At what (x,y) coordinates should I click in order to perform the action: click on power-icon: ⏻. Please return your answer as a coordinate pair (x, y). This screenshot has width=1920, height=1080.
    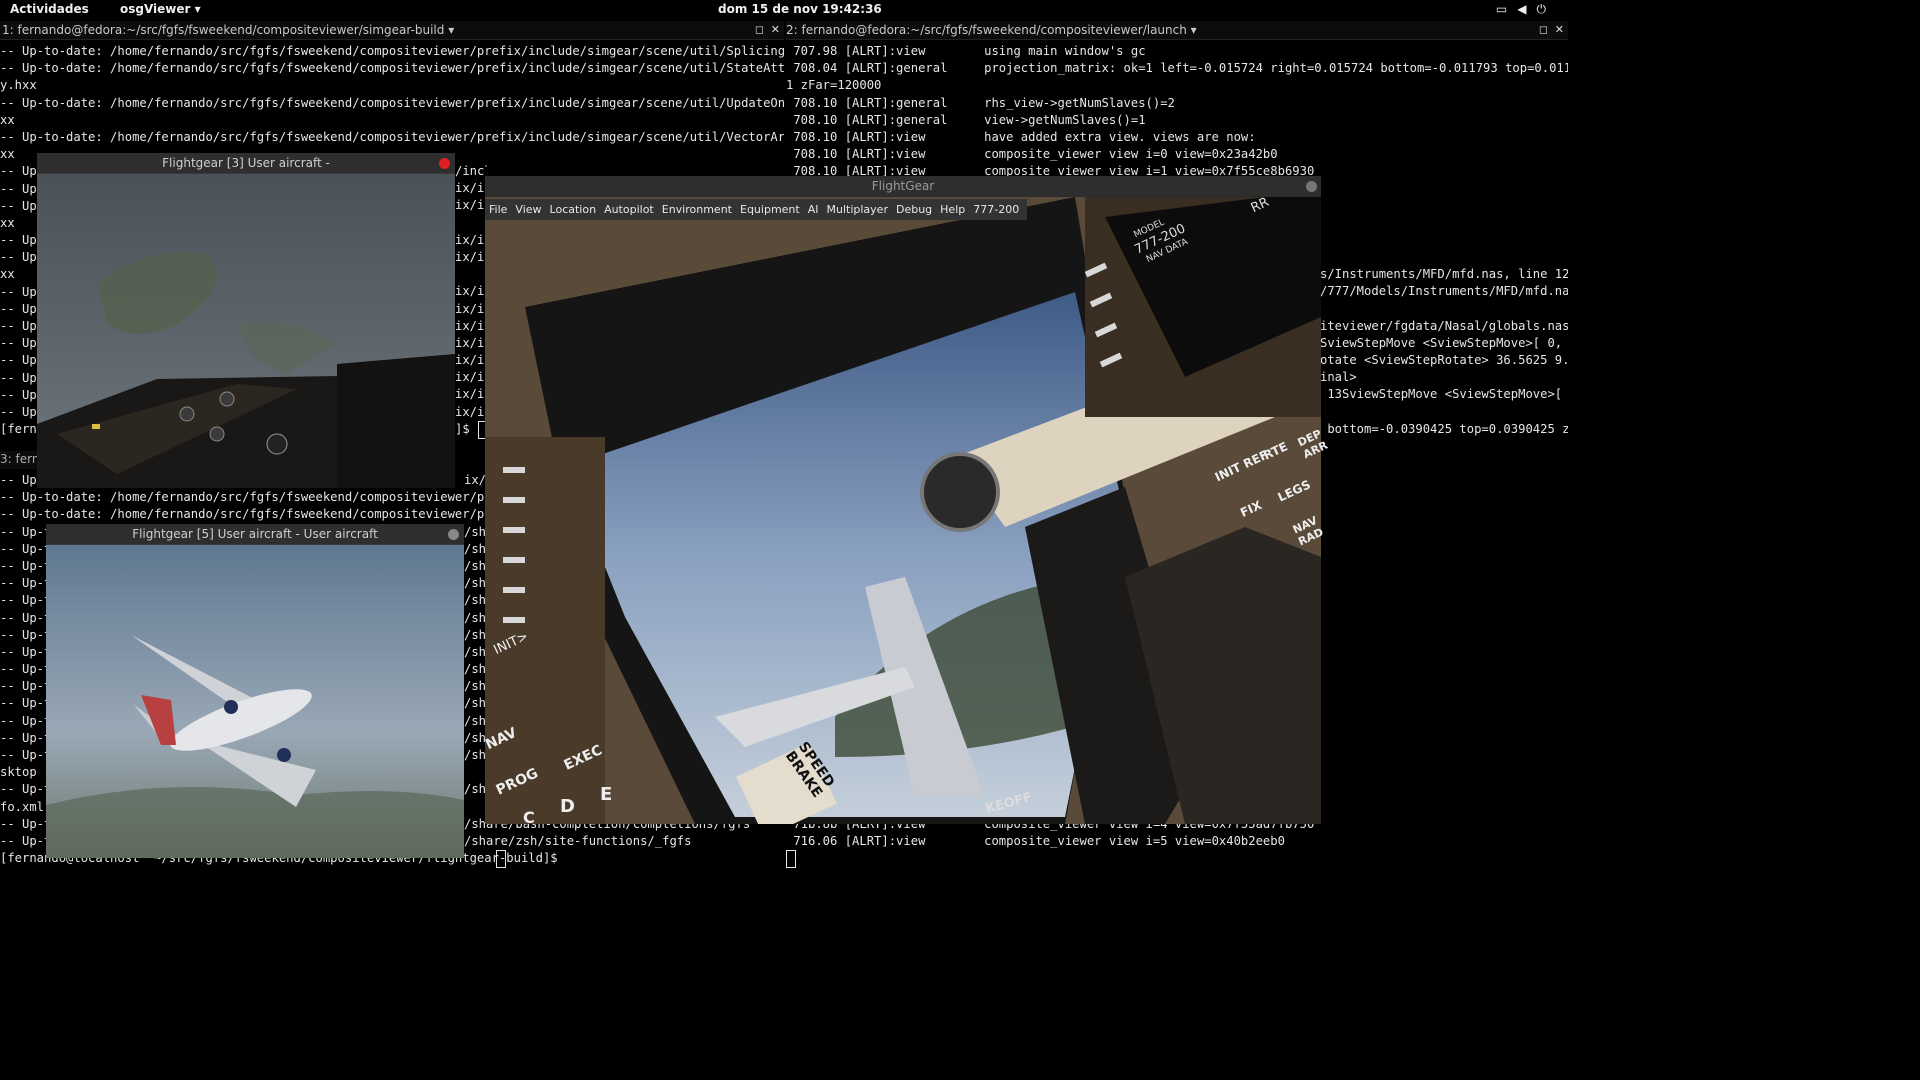
    Looking at the image, I should click on (1547, 9).